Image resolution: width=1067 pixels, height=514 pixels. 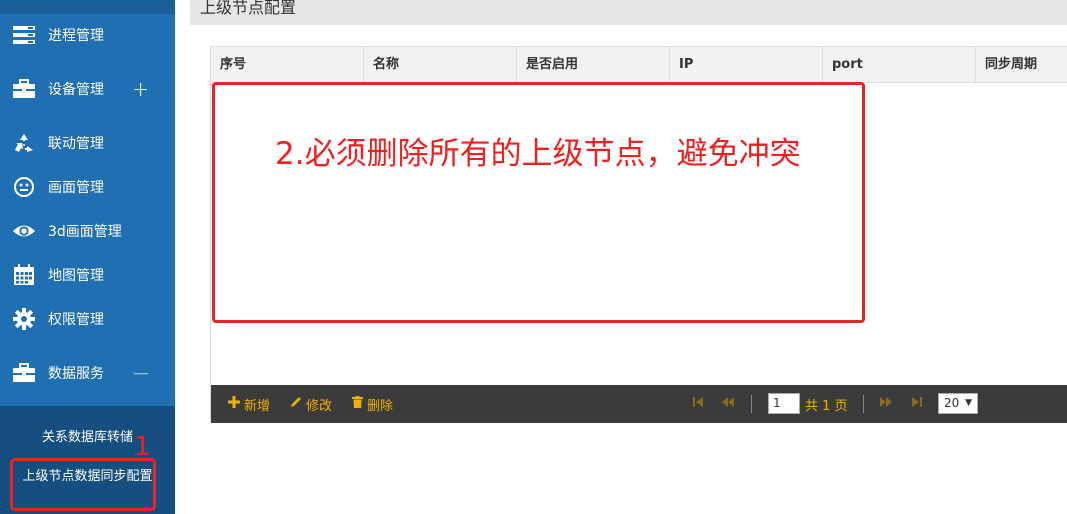 I want to click on column-header-ip: IP, so click(x=746, y=65).